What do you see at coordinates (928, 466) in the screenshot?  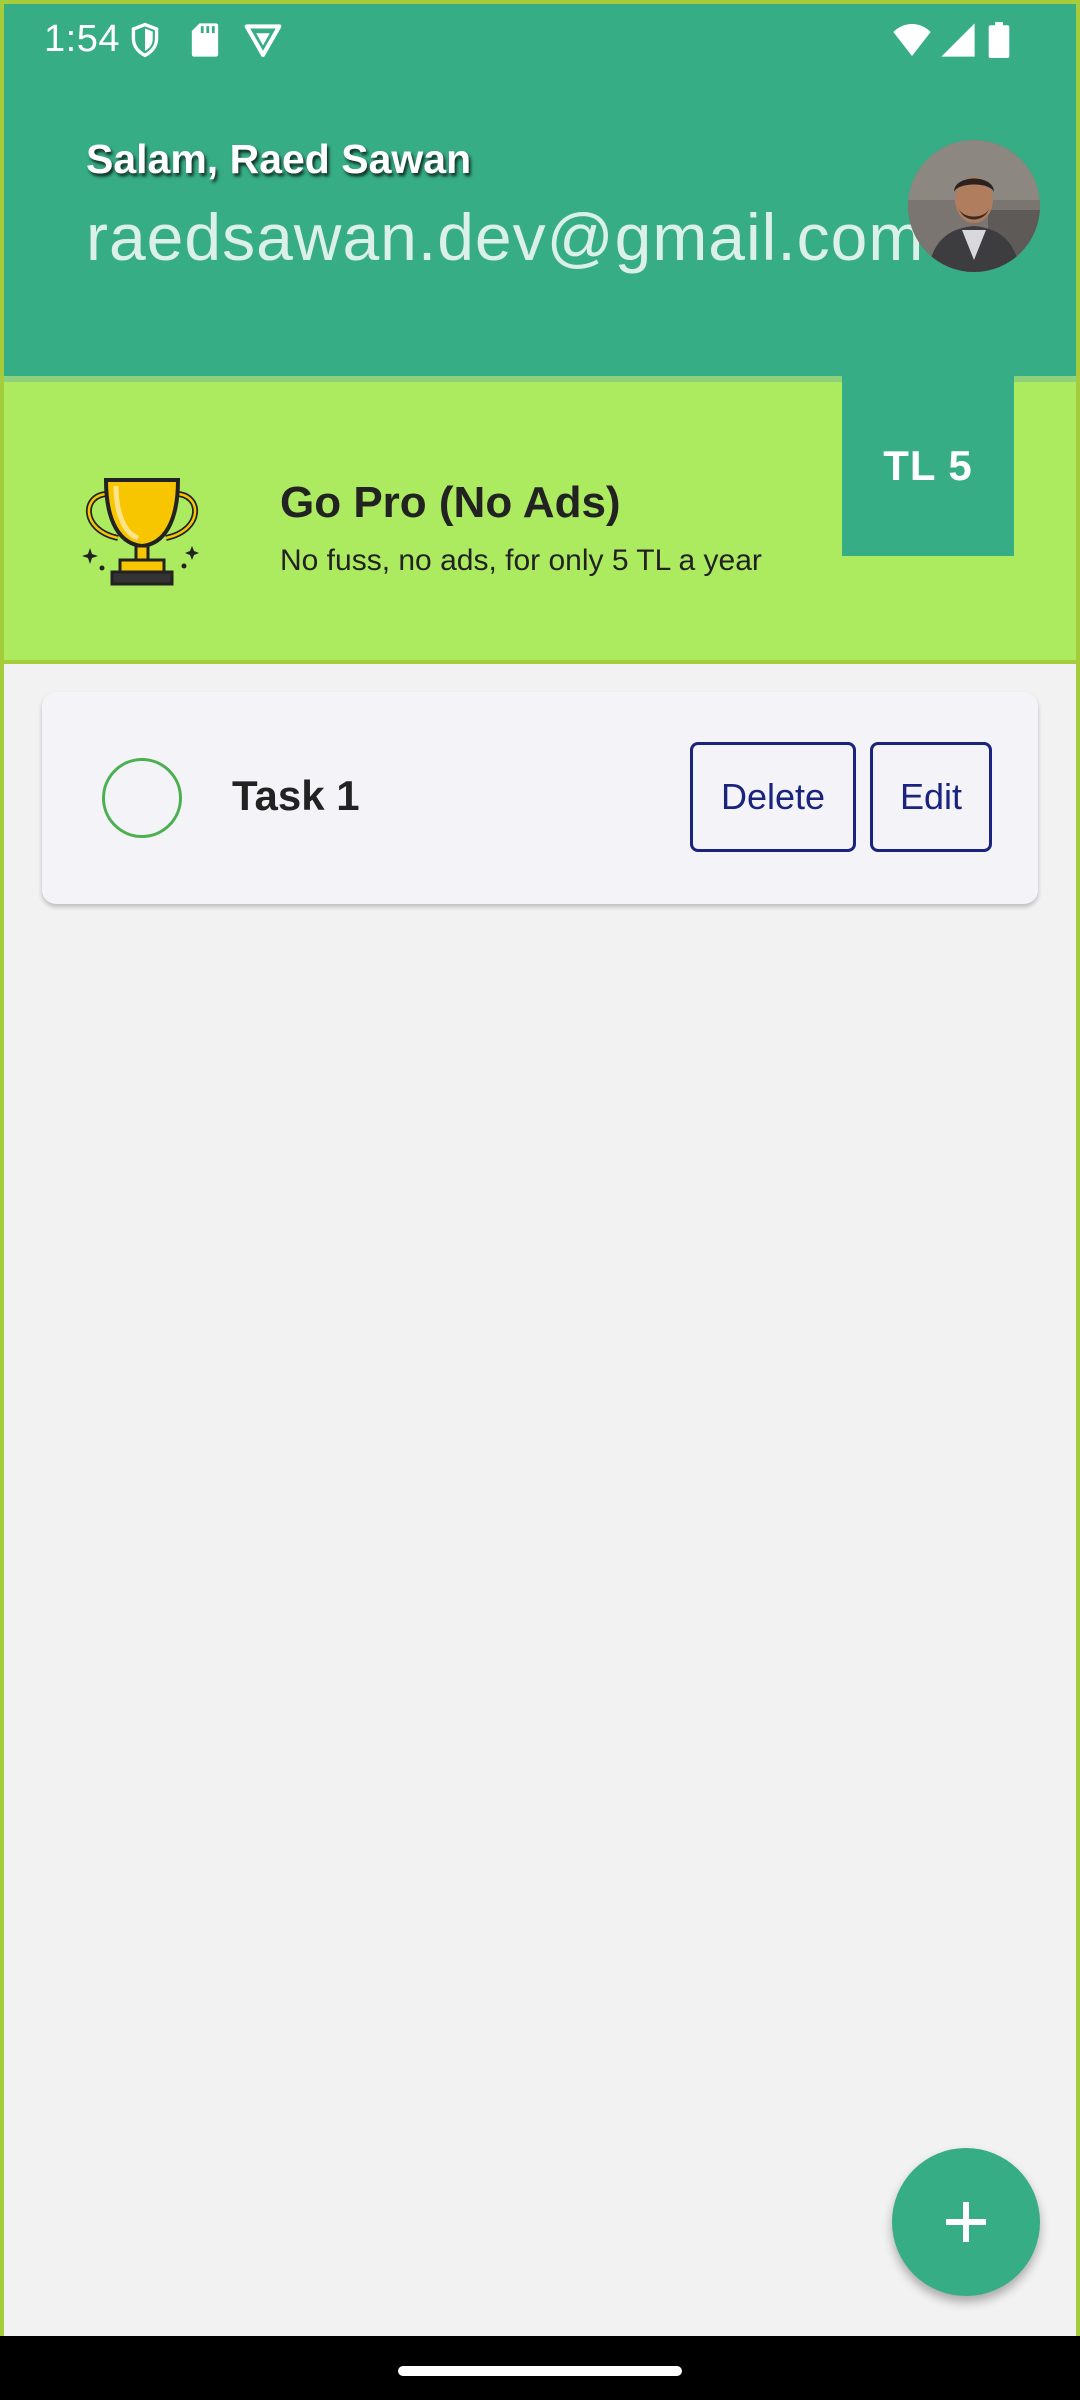 I see `price-badge: TL 5` at bounding box center [928, 466].